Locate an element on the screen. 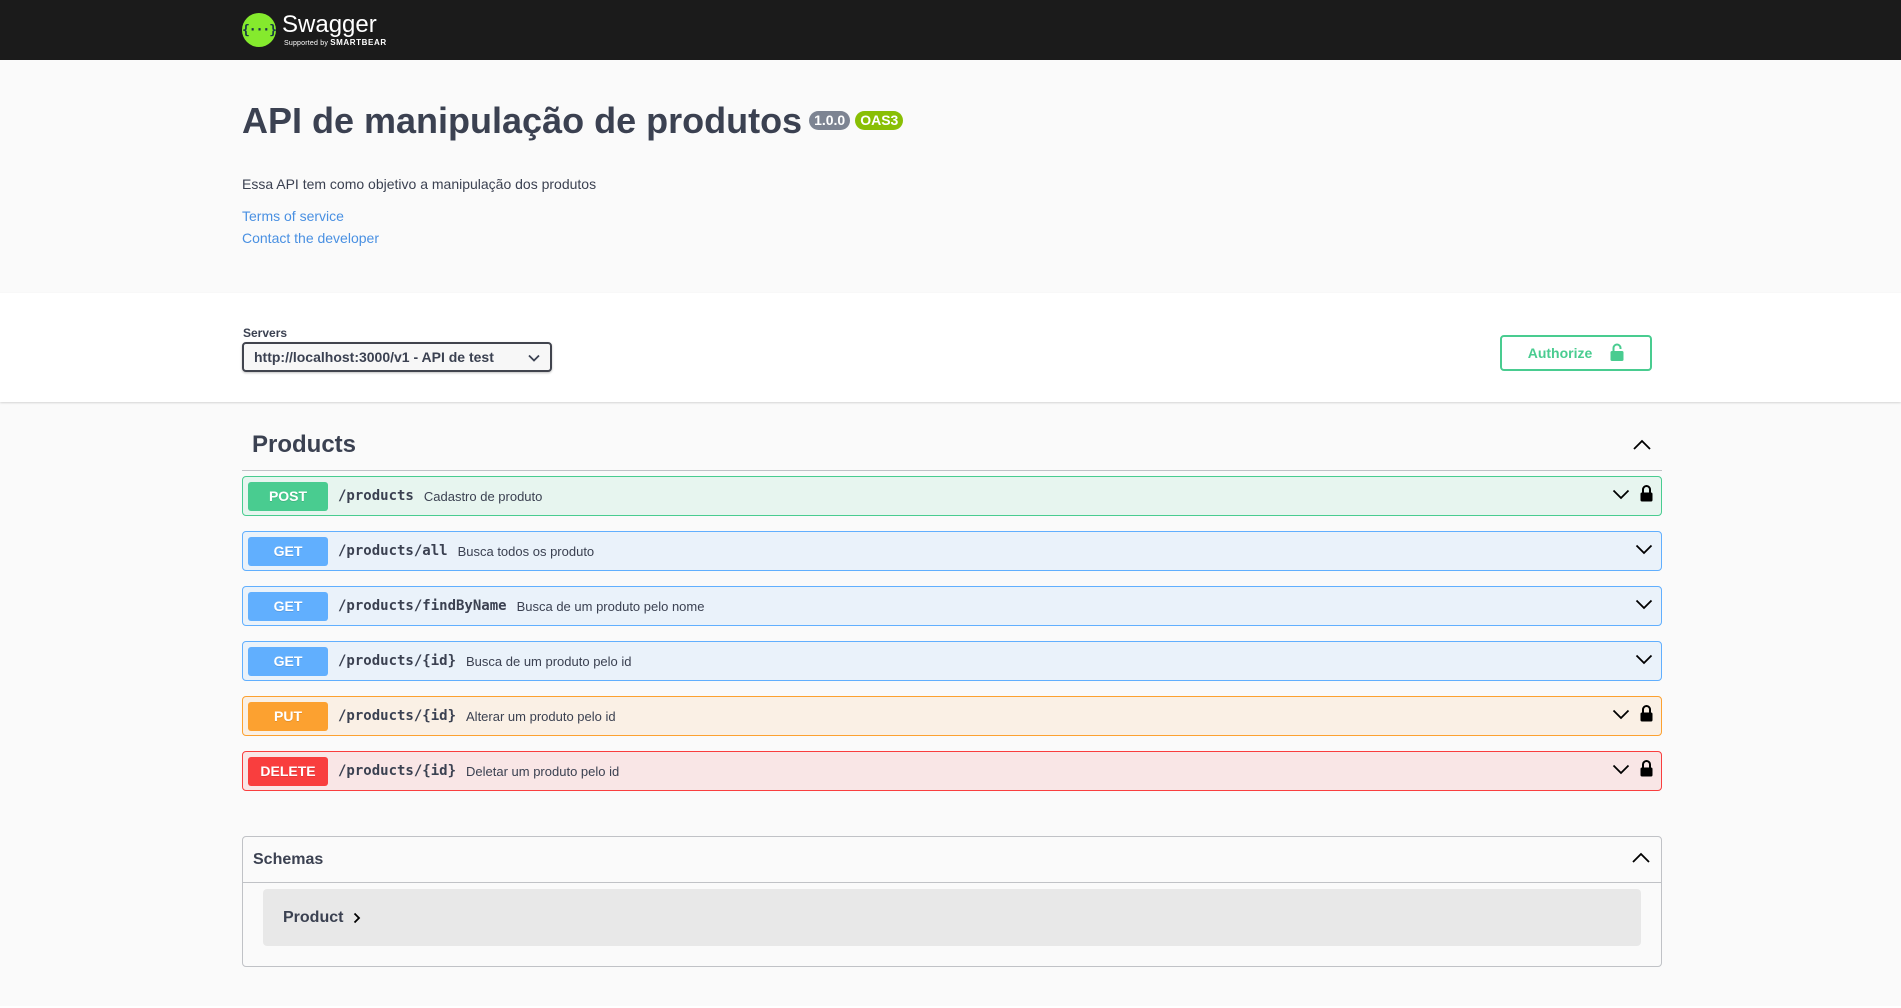 The image size is (1901, 1008). operation-summary: Cadastro de produto is located at coordinates (483, 496).